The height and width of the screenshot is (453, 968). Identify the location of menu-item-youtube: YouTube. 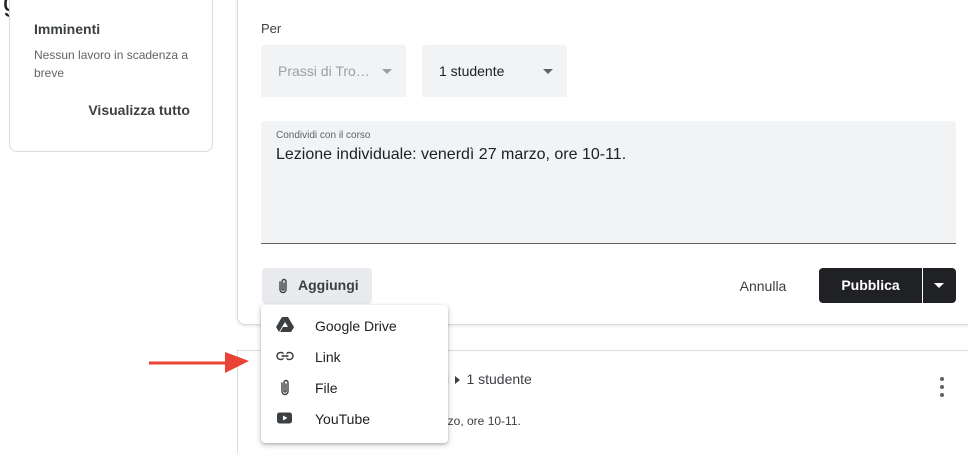
(354, 419).